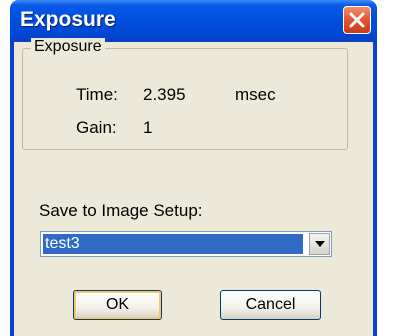 This screenshot has height=336, width=397. I want to click on dropdown-arrow-button, so click(319, 244).